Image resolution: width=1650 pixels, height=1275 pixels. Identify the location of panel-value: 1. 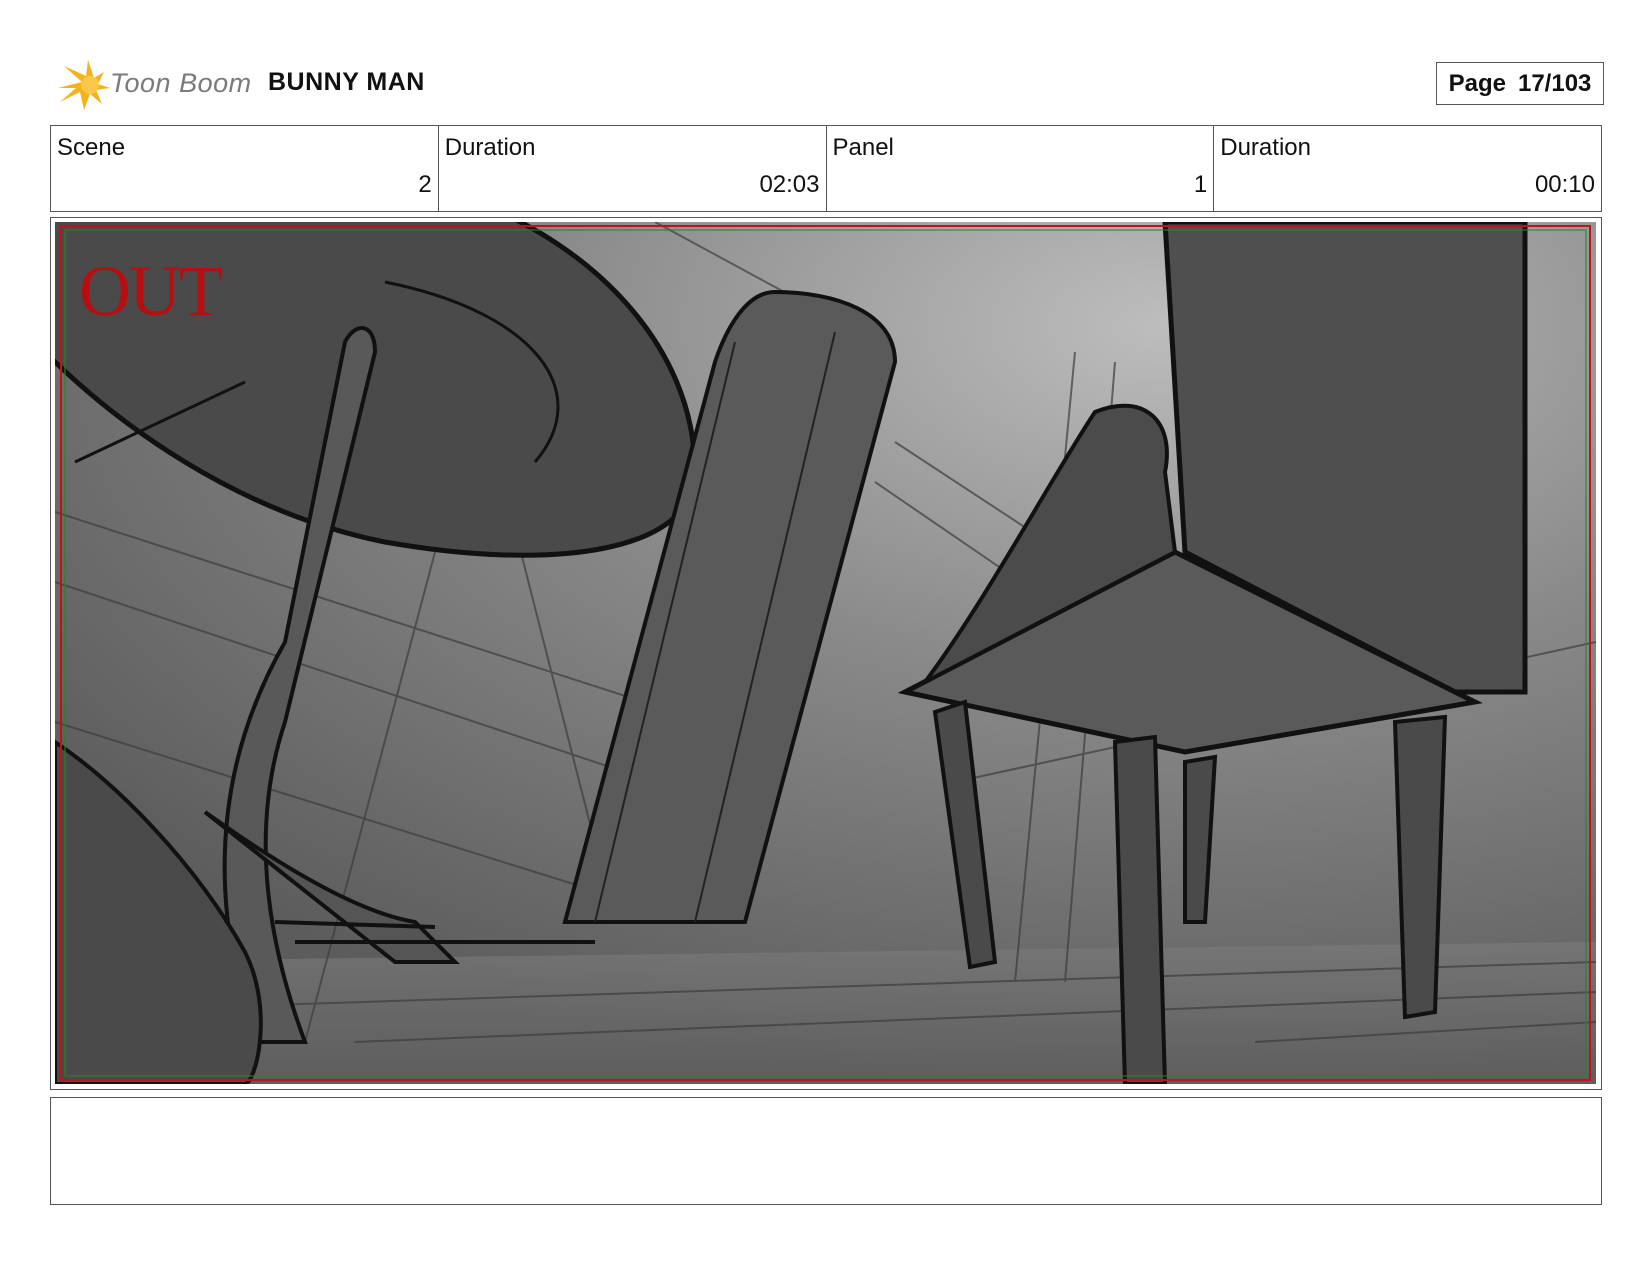
(1200, 184).